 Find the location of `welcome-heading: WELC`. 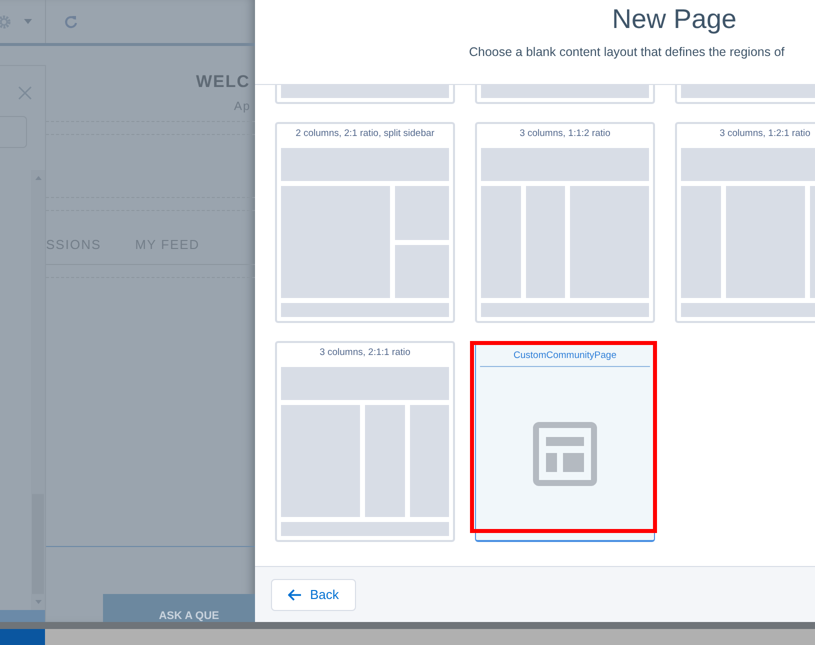

welcome-heading: WELC is located at coordinates (224, 82).